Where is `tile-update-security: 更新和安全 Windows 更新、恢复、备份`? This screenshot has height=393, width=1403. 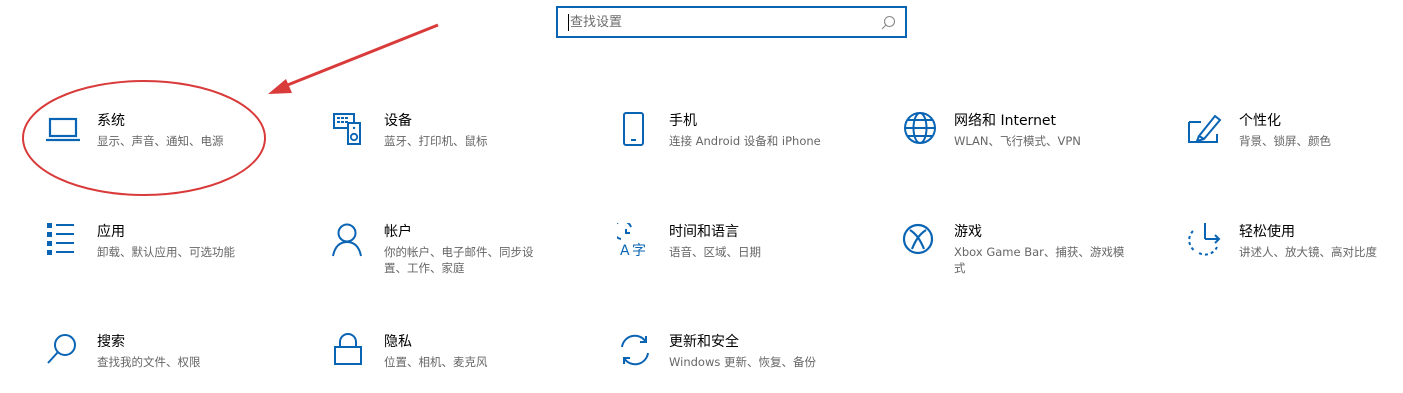
tile-update-security: 更新和安全 Windows 更新、恢复、备份 is located at coordinates (742, 363).